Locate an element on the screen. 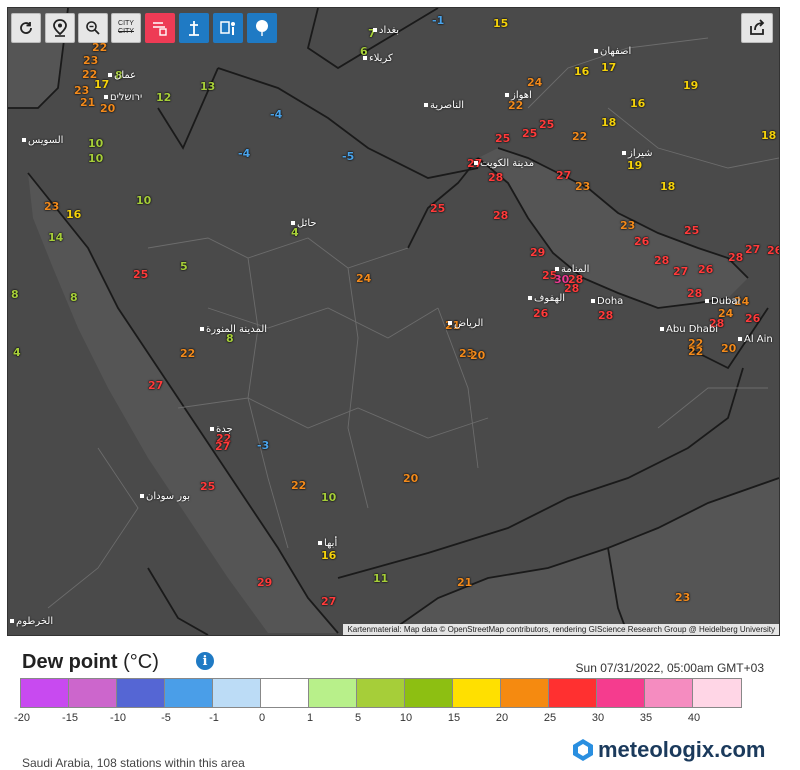  station-value: 15 is located at coordinates (500, 23).